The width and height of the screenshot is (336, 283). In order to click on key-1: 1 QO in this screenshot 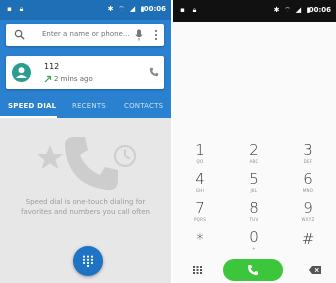, I will do `click(200, 156)`.